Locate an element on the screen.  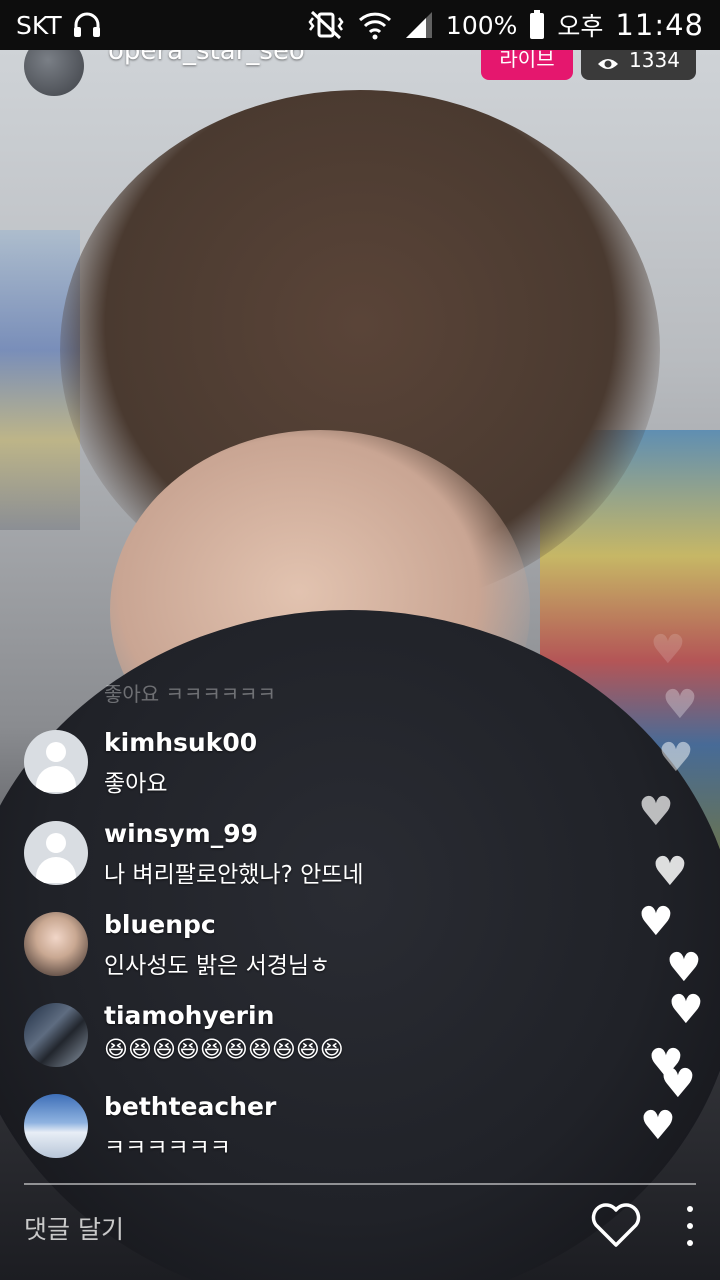
like-heart-icon is located at coordinates (616, 1225).